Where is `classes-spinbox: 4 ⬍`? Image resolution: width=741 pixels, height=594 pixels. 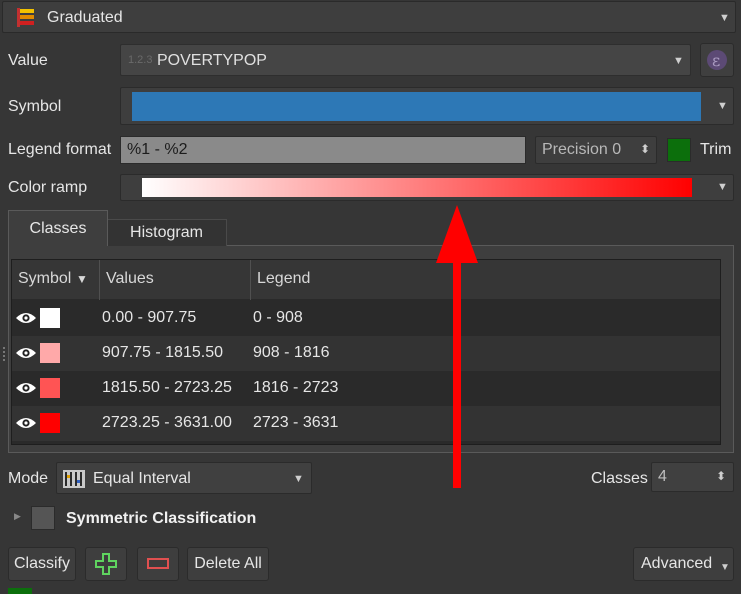
classes-spinbox: 4 ⬍ is located at coordinates (692, 477).